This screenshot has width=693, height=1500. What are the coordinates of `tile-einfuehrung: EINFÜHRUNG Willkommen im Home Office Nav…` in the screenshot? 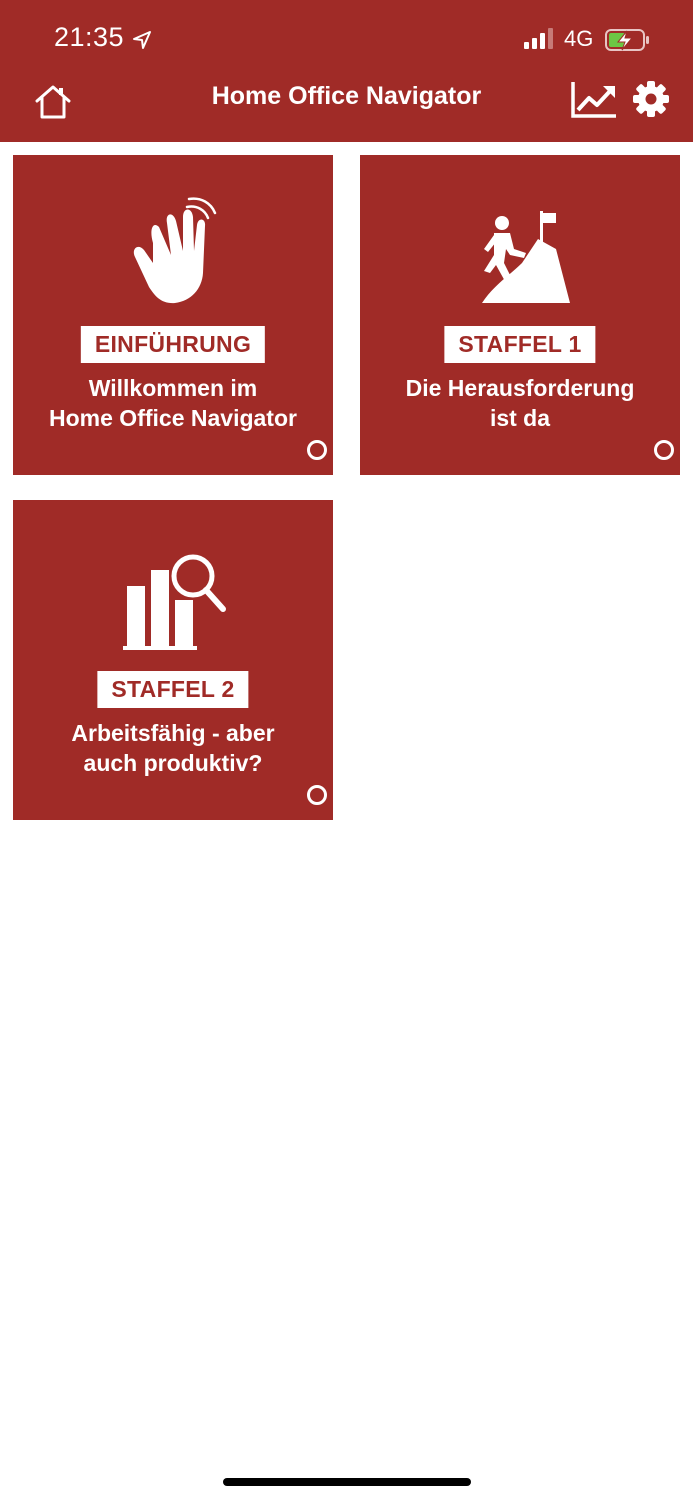 It's located at (173, 315).